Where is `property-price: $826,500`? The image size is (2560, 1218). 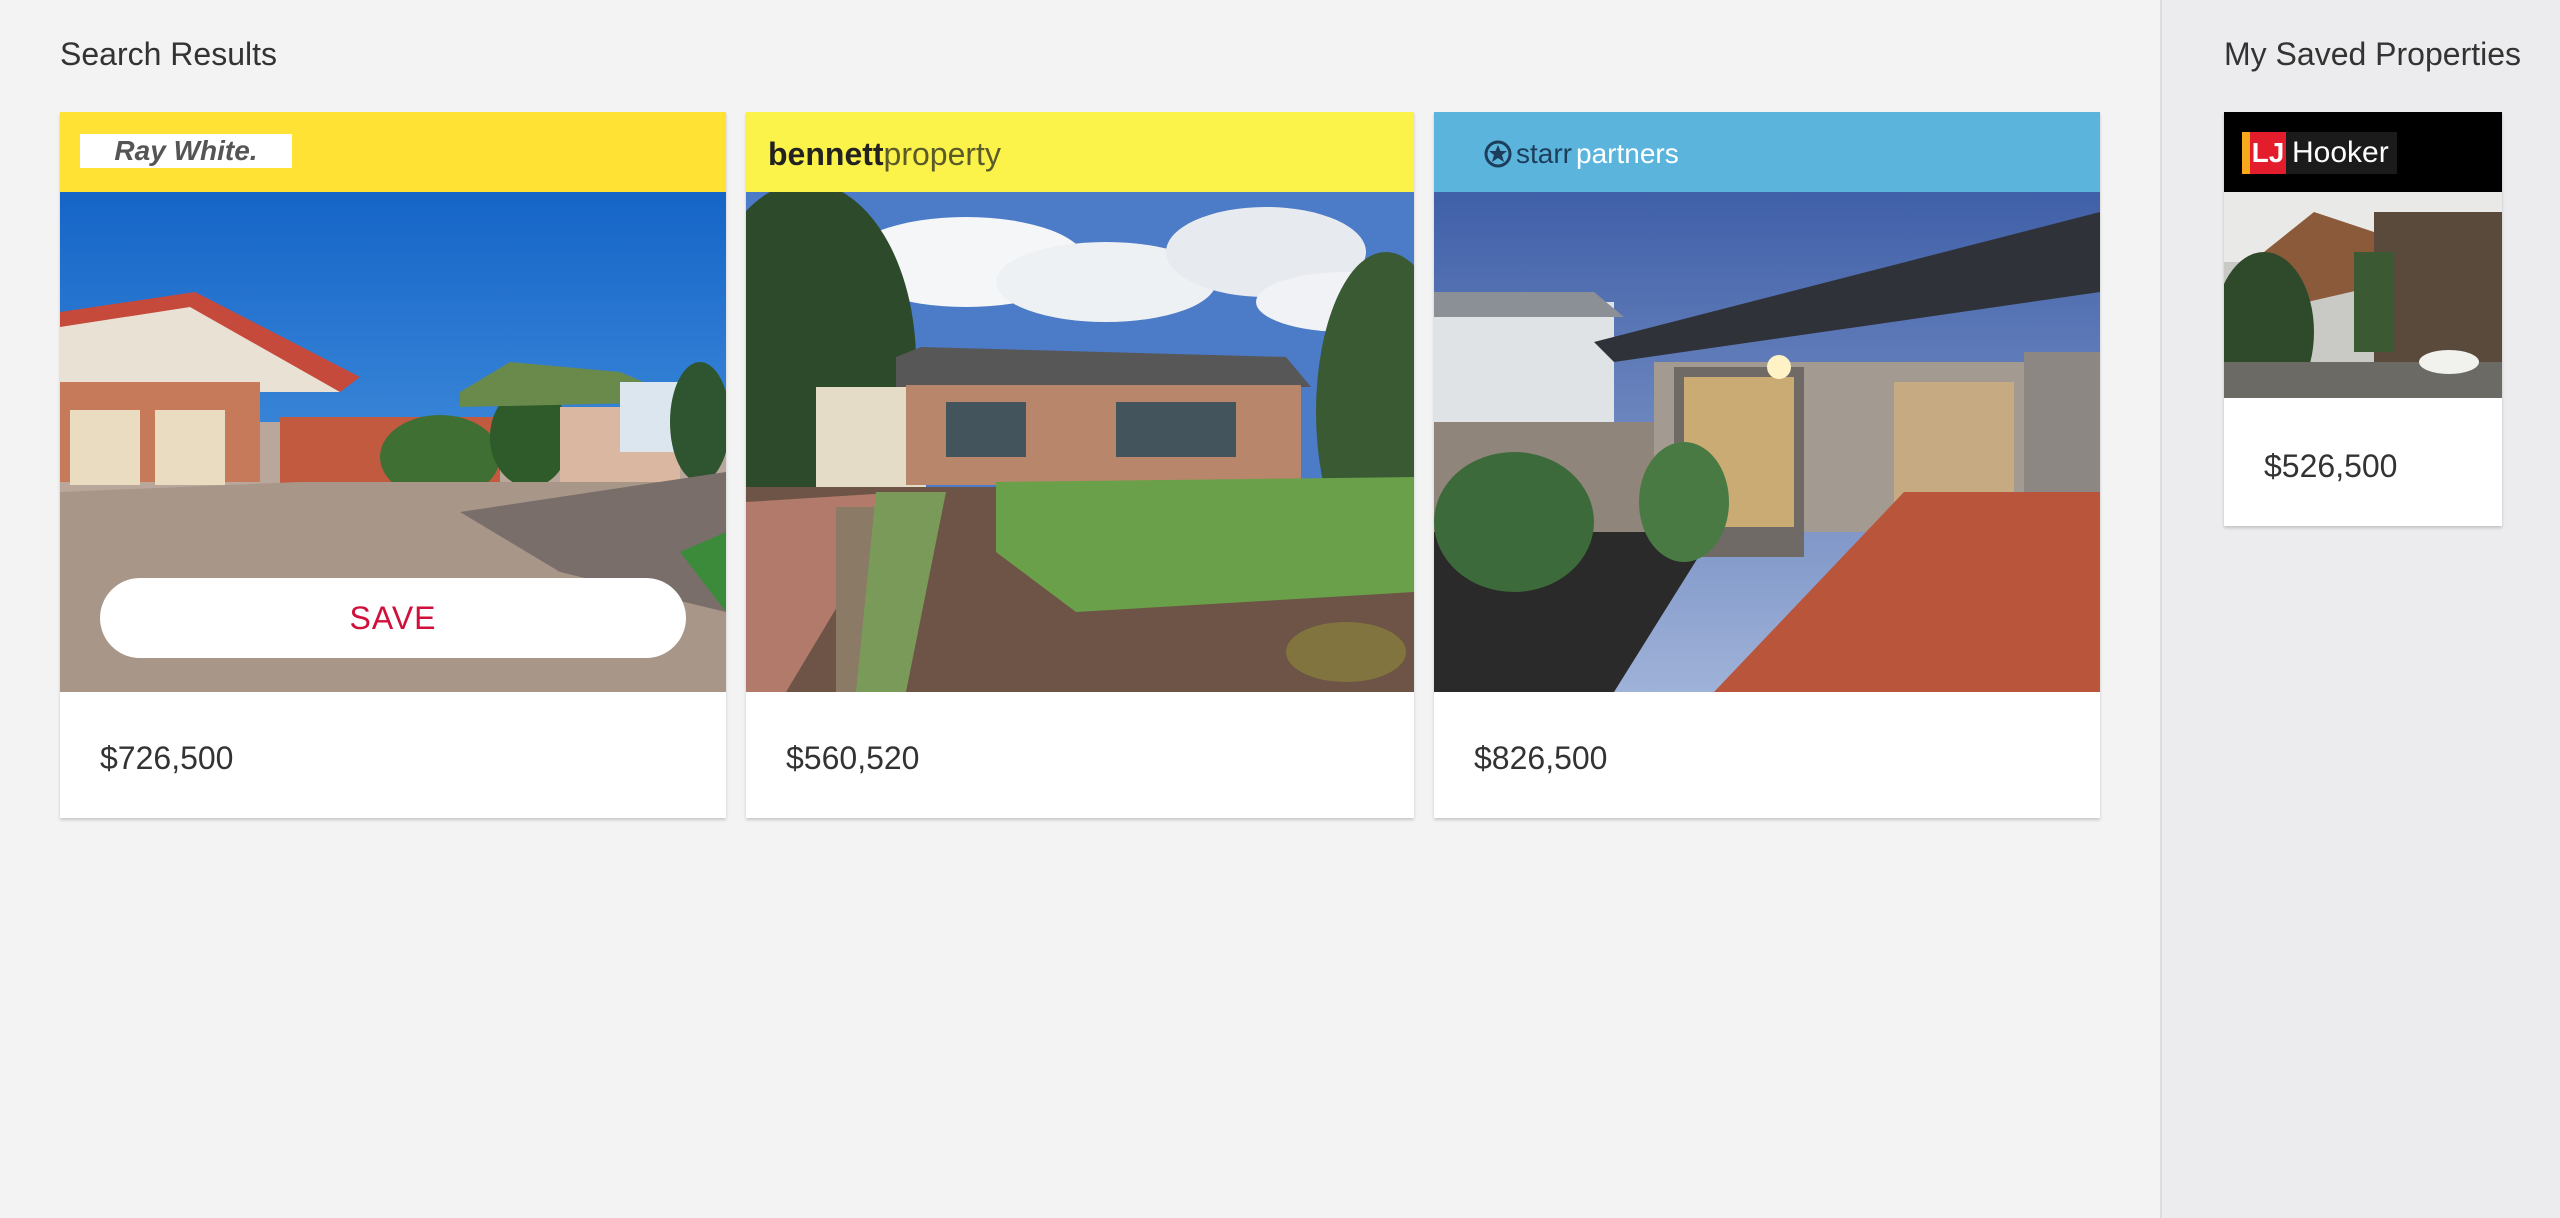
property-price: $826,500 is located at coordinates (1541, 758).